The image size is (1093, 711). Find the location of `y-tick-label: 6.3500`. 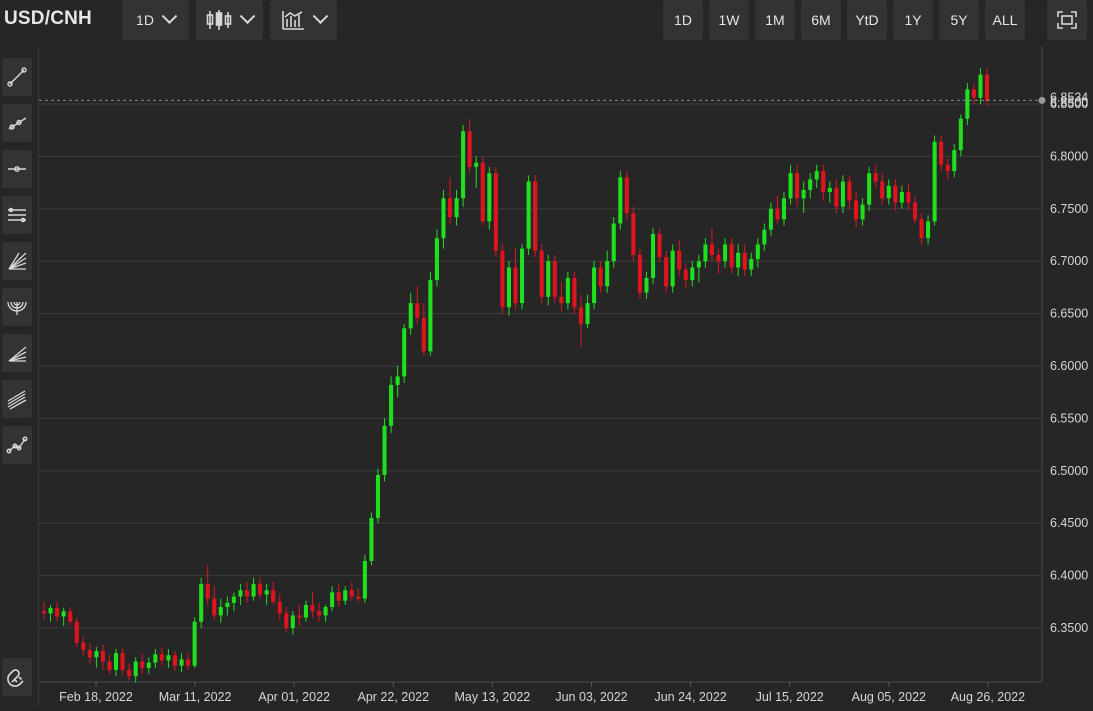

y-tick-label: 6.3500 is located at coordinates (1069, 628).